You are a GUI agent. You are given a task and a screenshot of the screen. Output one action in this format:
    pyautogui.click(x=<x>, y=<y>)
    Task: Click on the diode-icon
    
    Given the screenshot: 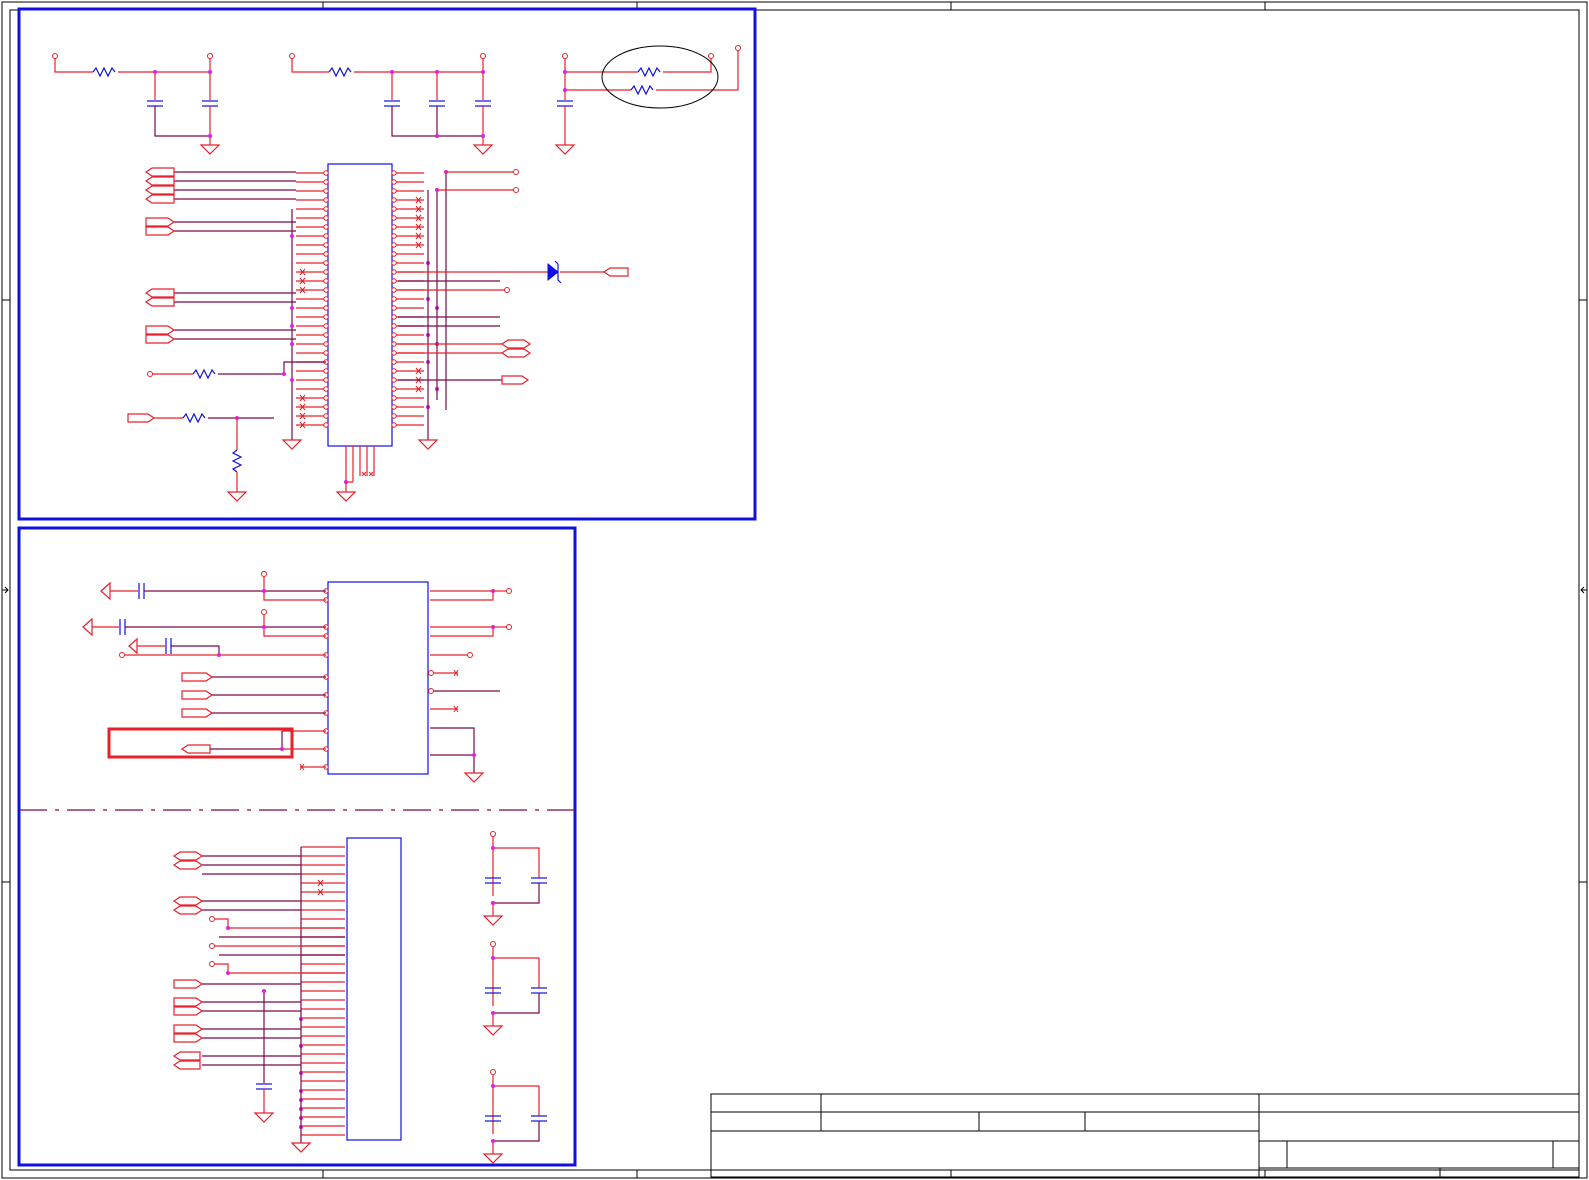 What is the action you would take?
    pyautogui.click(x=554, y=272)
    